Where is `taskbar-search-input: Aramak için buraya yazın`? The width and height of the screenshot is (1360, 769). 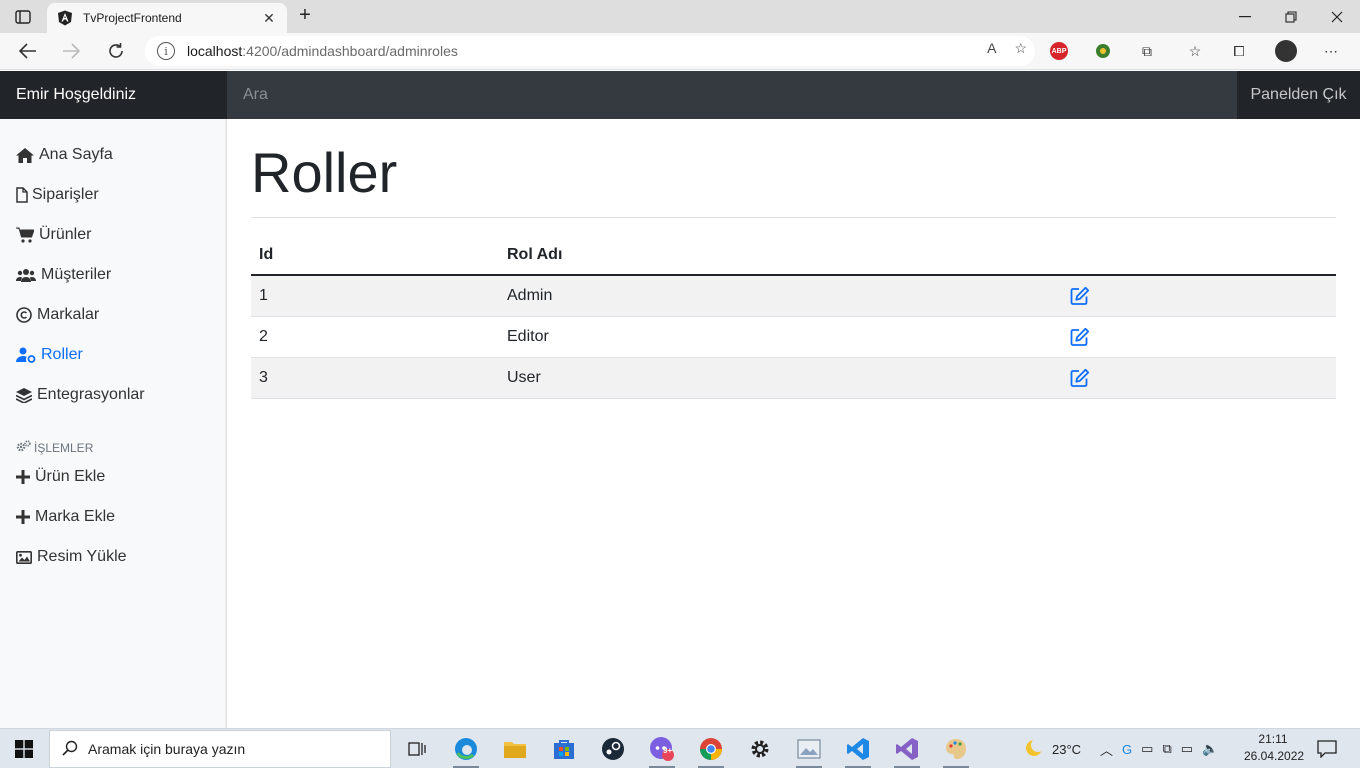 taskbar-search-input: Aramak için buraya yazın is located at coordinates (220, 749).